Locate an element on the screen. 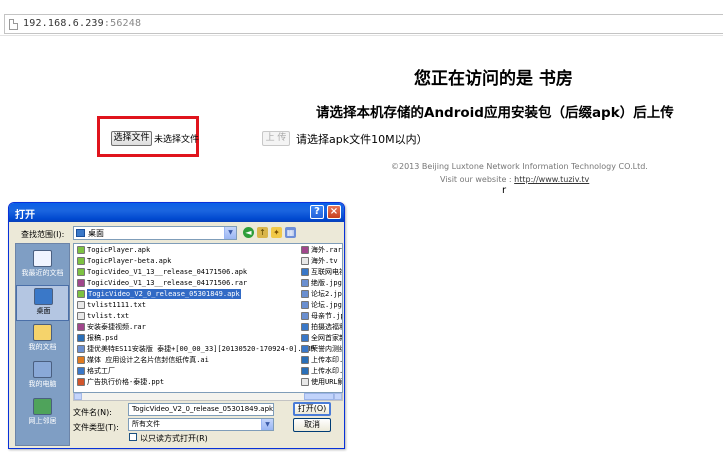  file-name: TogicPlayer.apk is located at coordinates (119, 250).